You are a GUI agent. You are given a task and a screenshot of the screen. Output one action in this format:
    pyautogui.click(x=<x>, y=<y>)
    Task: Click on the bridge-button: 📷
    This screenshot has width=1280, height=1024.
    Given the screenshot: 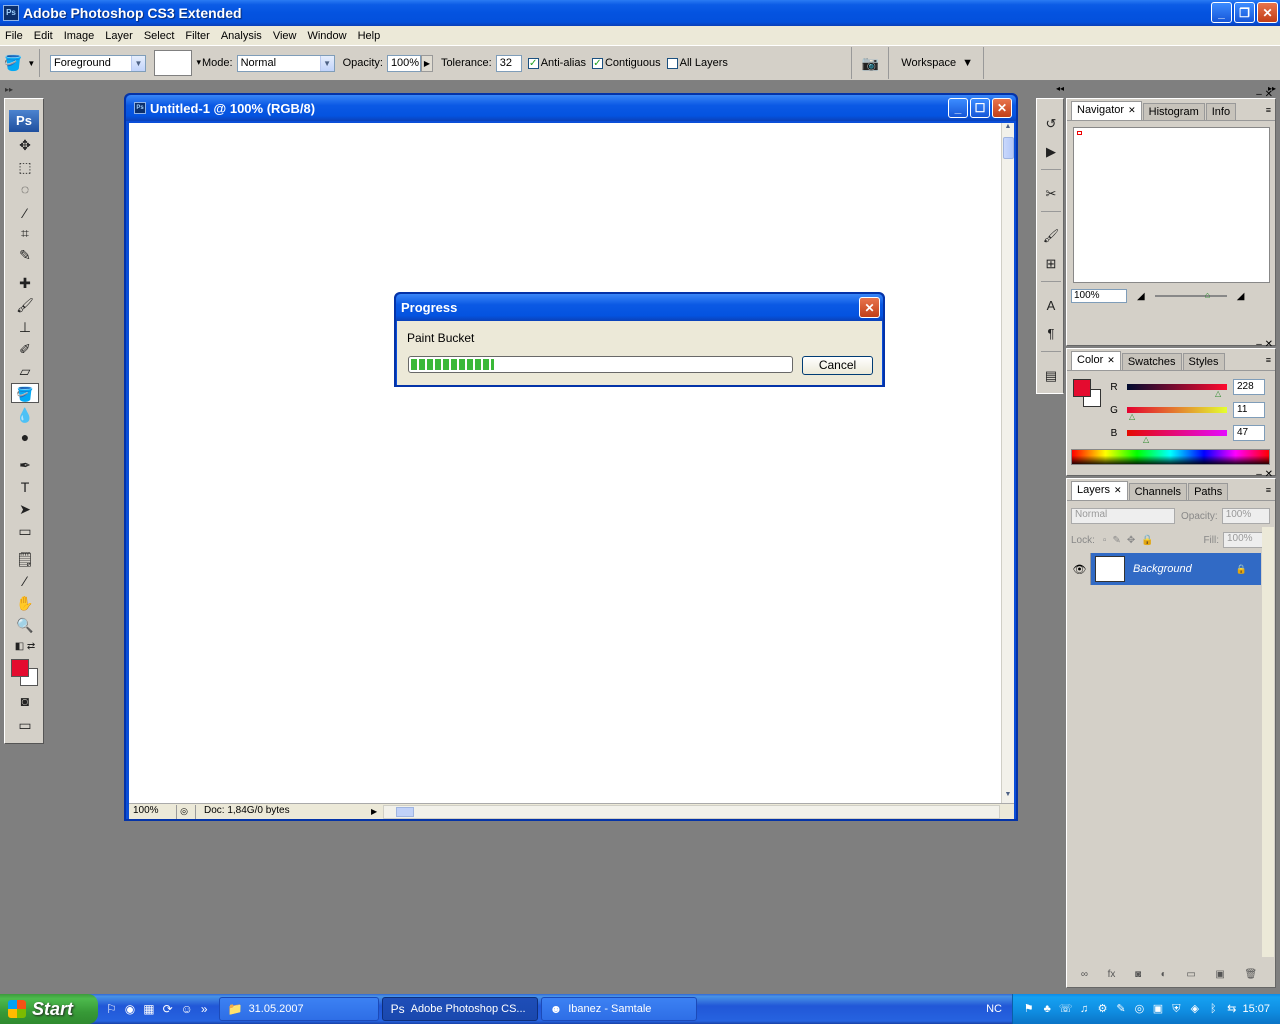 What is the action you would take?
    pyautogui.click(x=870, y=63)
    